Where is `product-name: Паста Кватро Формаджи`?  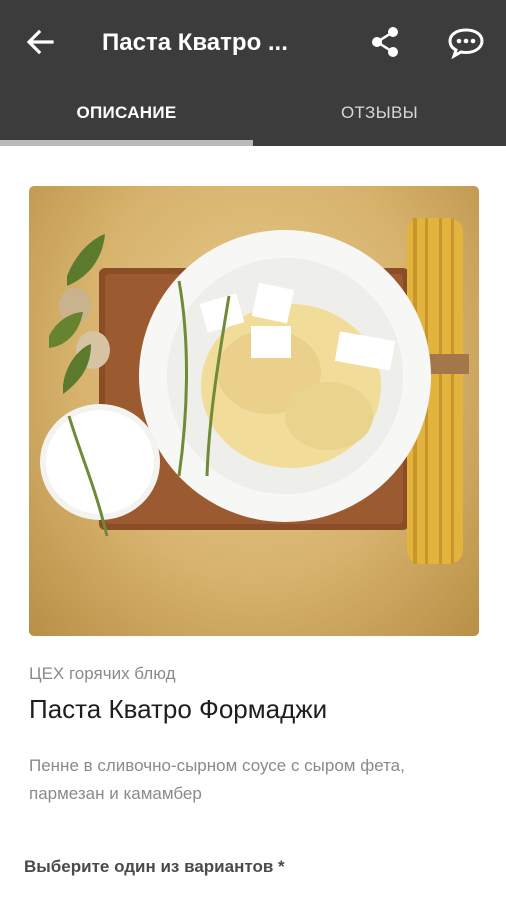 product-name: Паста Кватро Формаджи is located at coordinates (178, 709).